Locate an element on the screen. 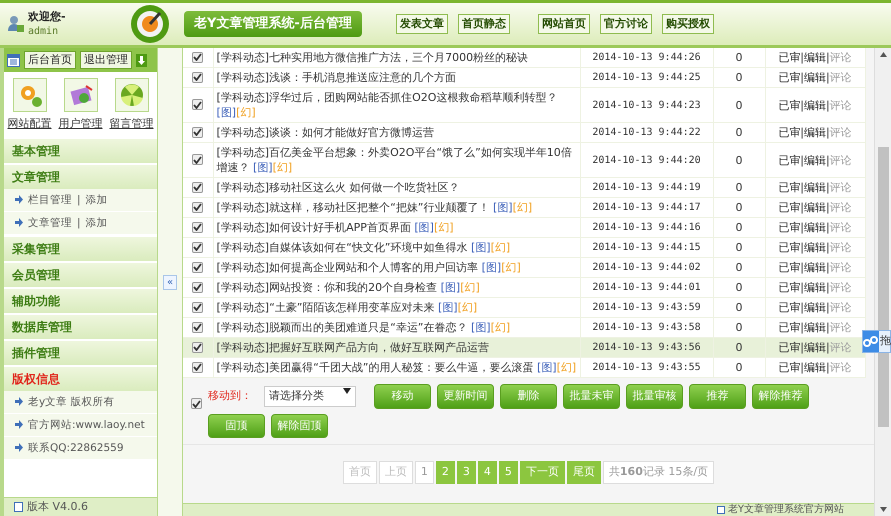 This screenshot has height=516, width=891. header-link: 首页静态 is located at coordinates (484, 24).